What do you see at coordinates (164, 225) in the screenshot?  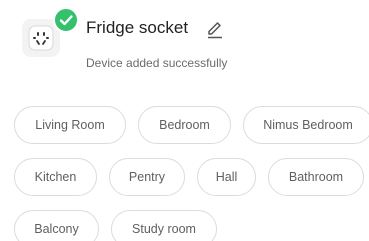 I see `room-chip-study-room: Study room` at bounding box center [164, 225].